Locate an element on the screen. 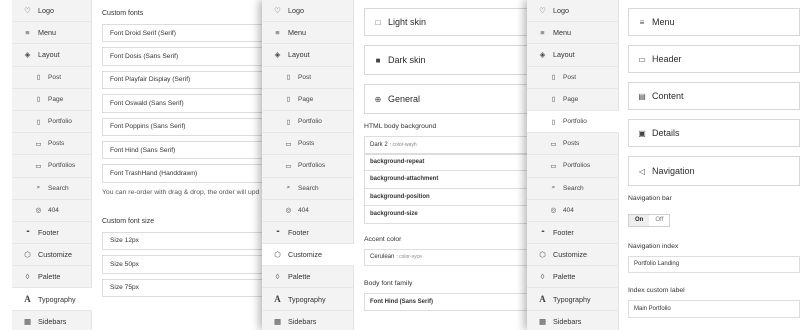  font-list-item: Font Poppins (Sans Serif) is located at coordinates (192, 126).